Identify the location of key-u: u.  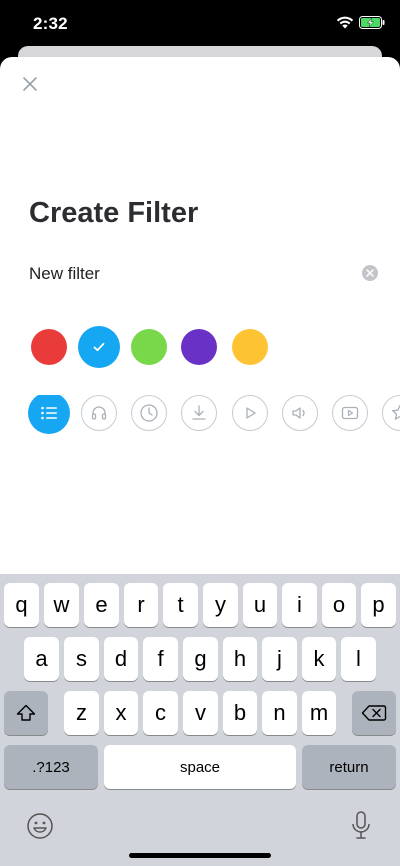
(260, 605).